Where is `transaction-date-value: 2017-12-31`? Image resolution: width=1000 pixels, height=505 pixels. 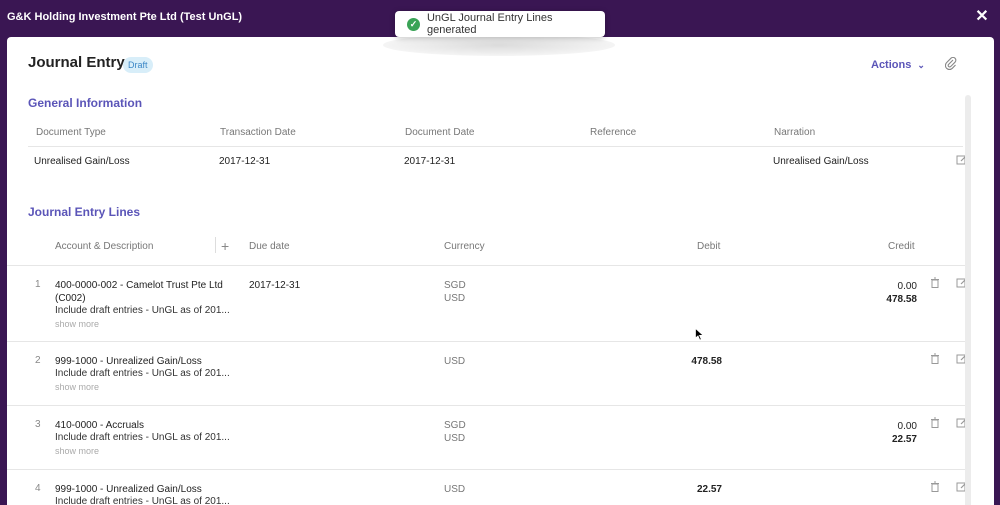
transaction-date-value: 2017-12-31 is located at coordinates (245, 161).